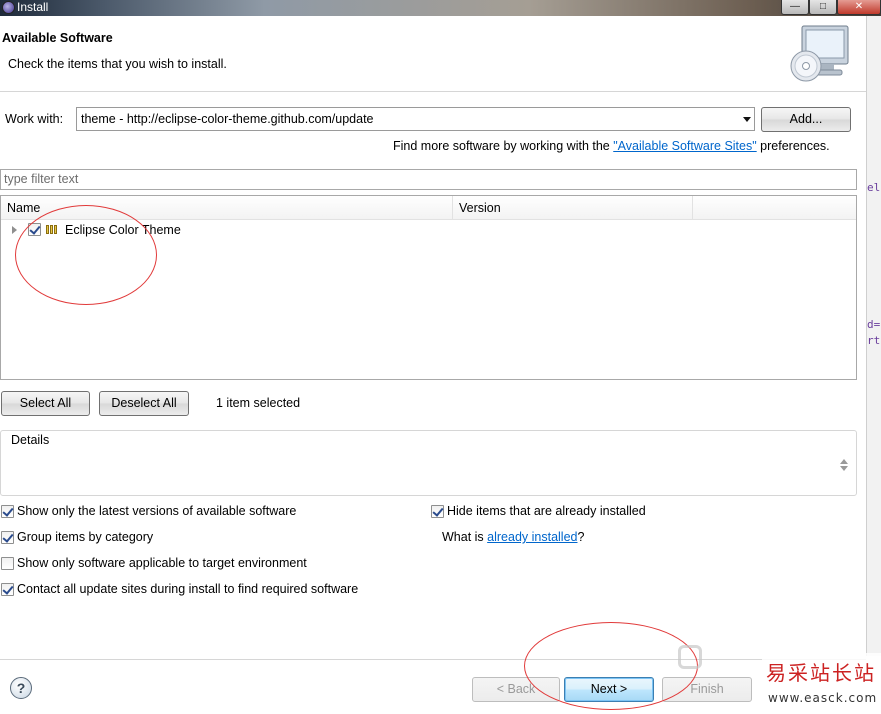 The image size is (881, 714). Describe the element at coordinates (428, 179) in the screenshot. I see `filter-input: type filter text` at that location.